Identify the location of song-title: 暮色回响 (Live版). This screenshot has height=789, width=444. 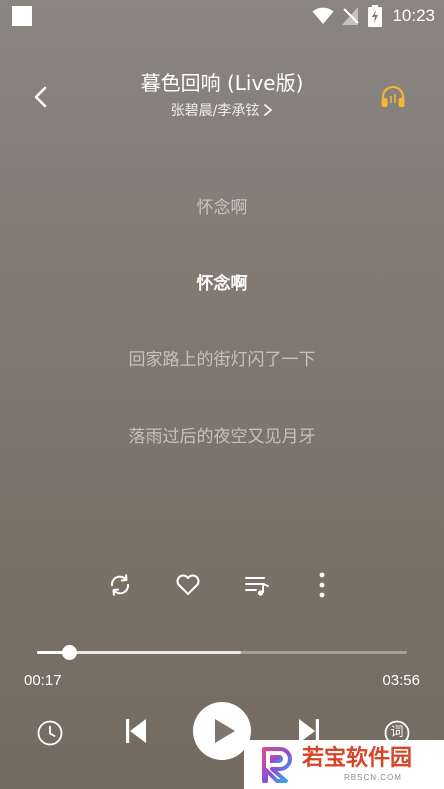
(222, 83).